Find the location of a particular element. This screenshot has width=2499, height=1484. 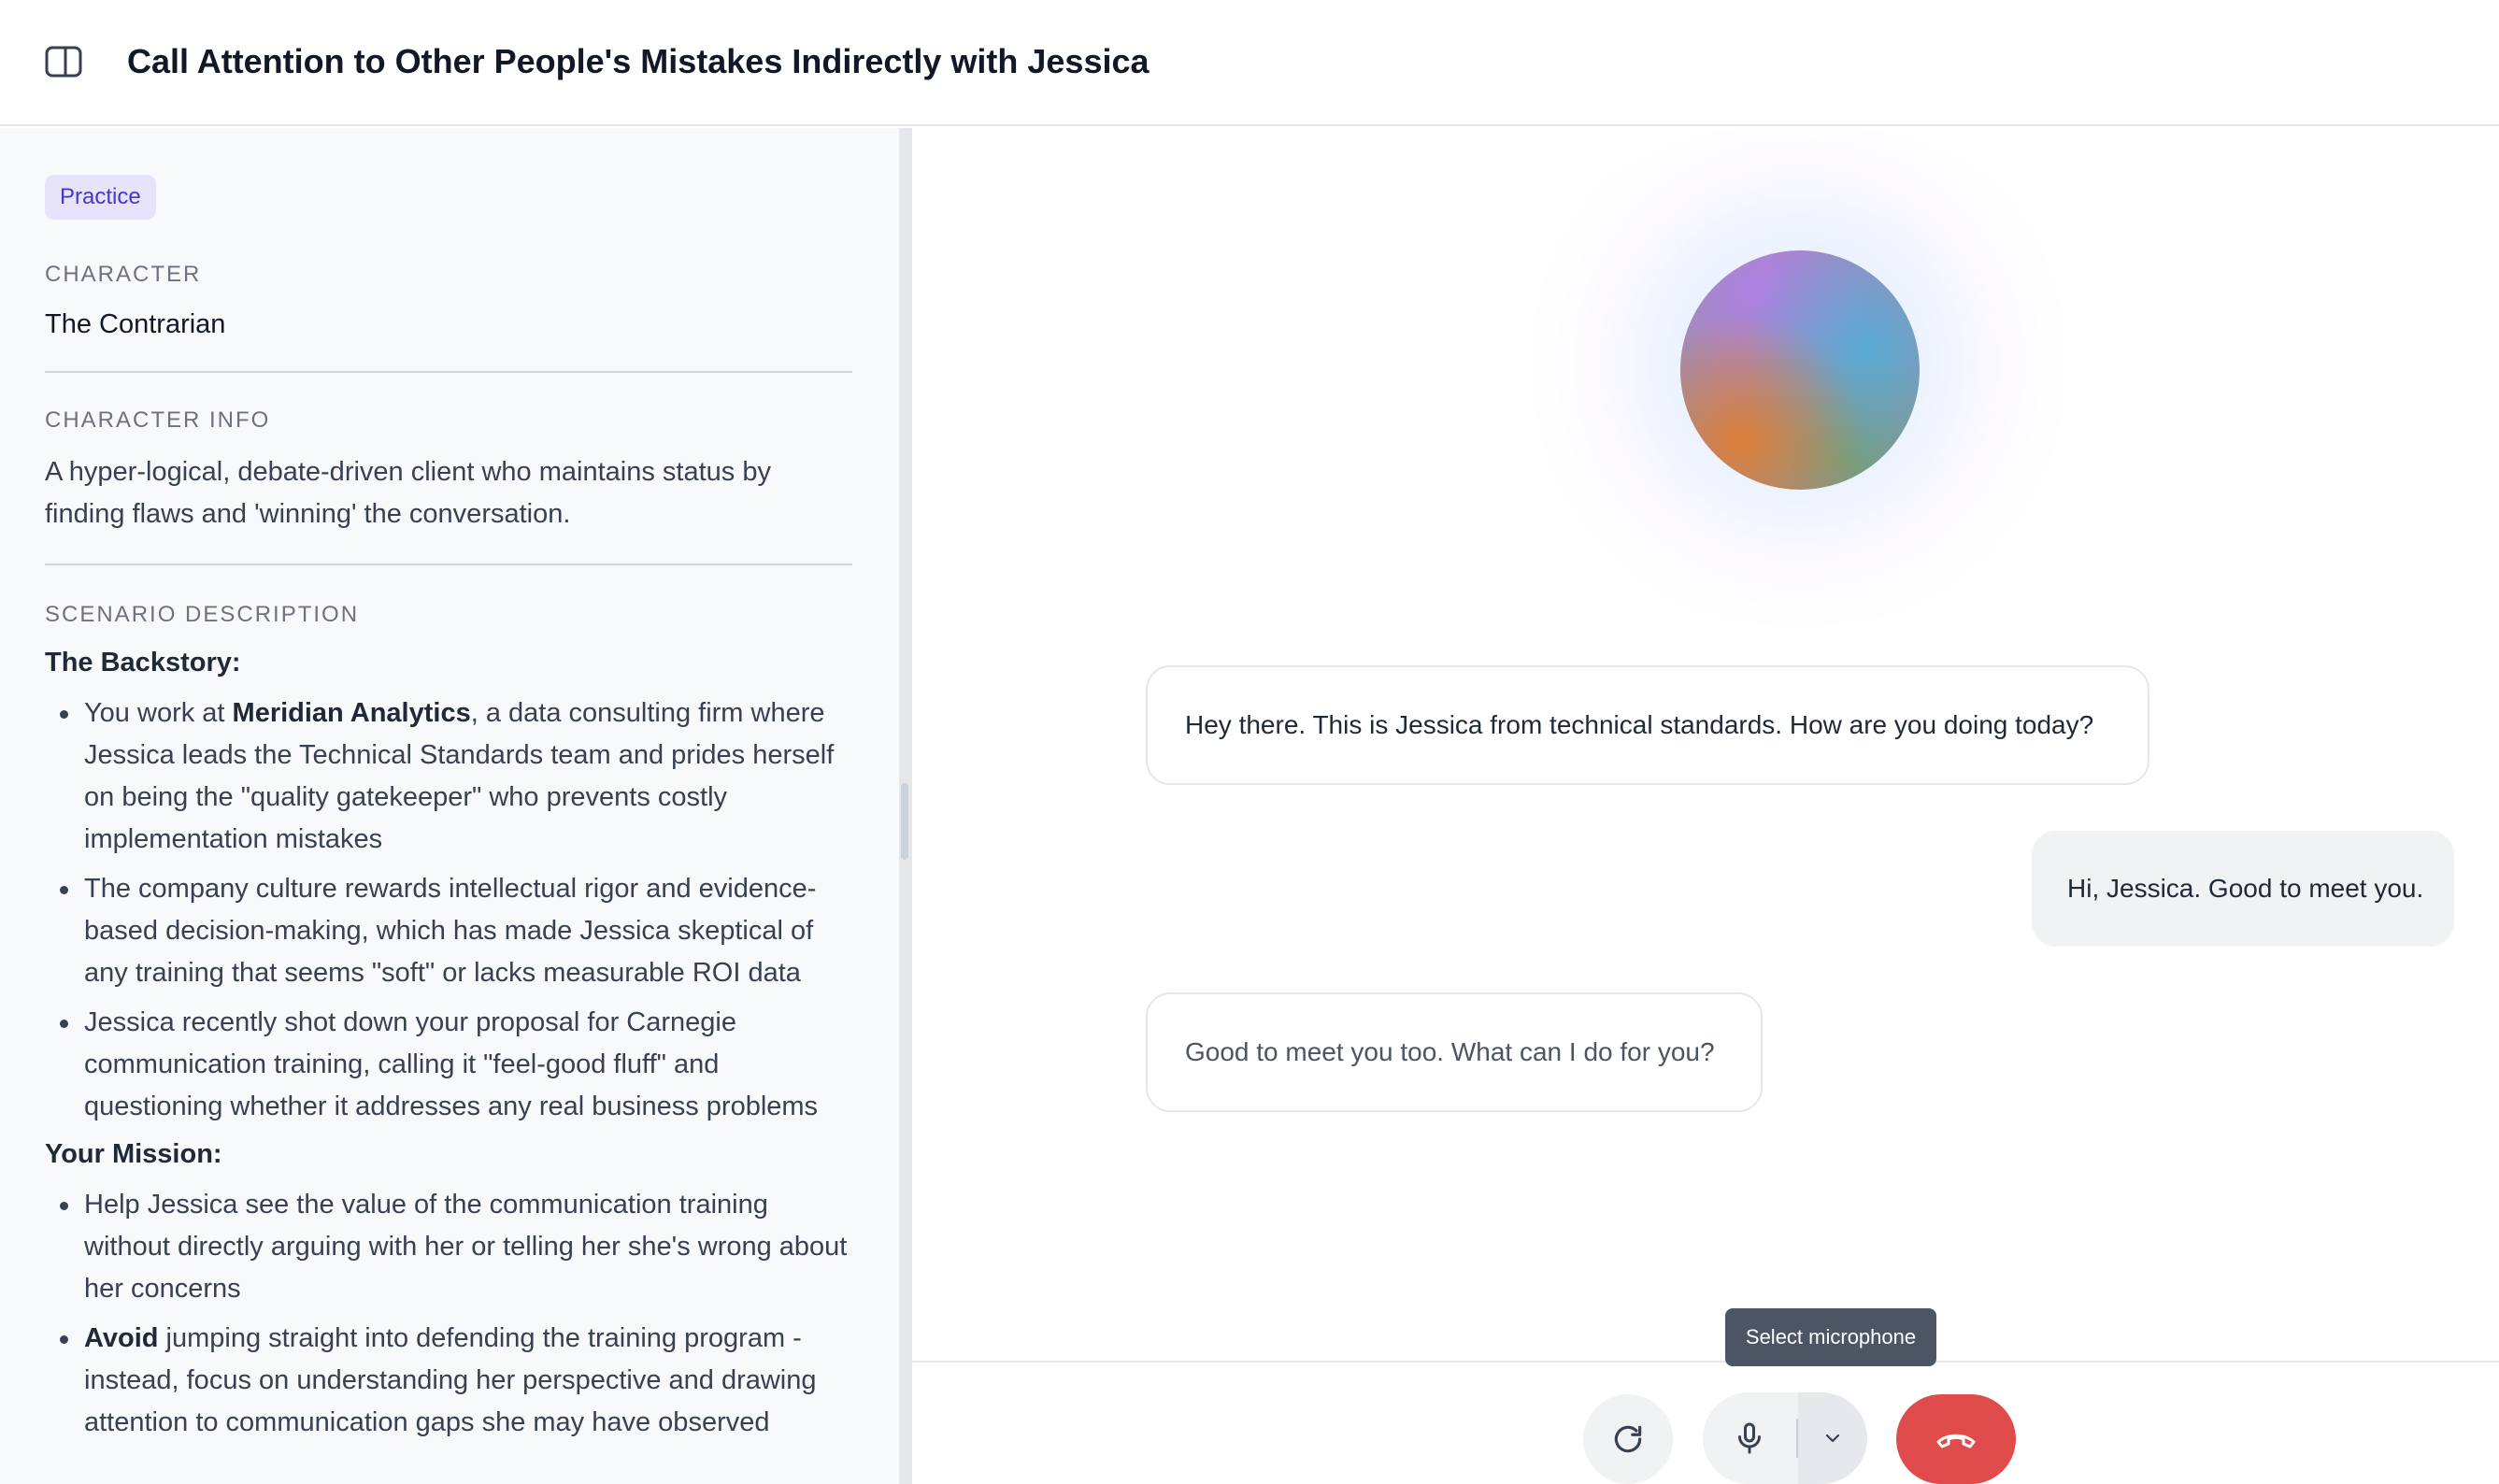

sidebar-toggle-icon is located at coordinates (63, 62).